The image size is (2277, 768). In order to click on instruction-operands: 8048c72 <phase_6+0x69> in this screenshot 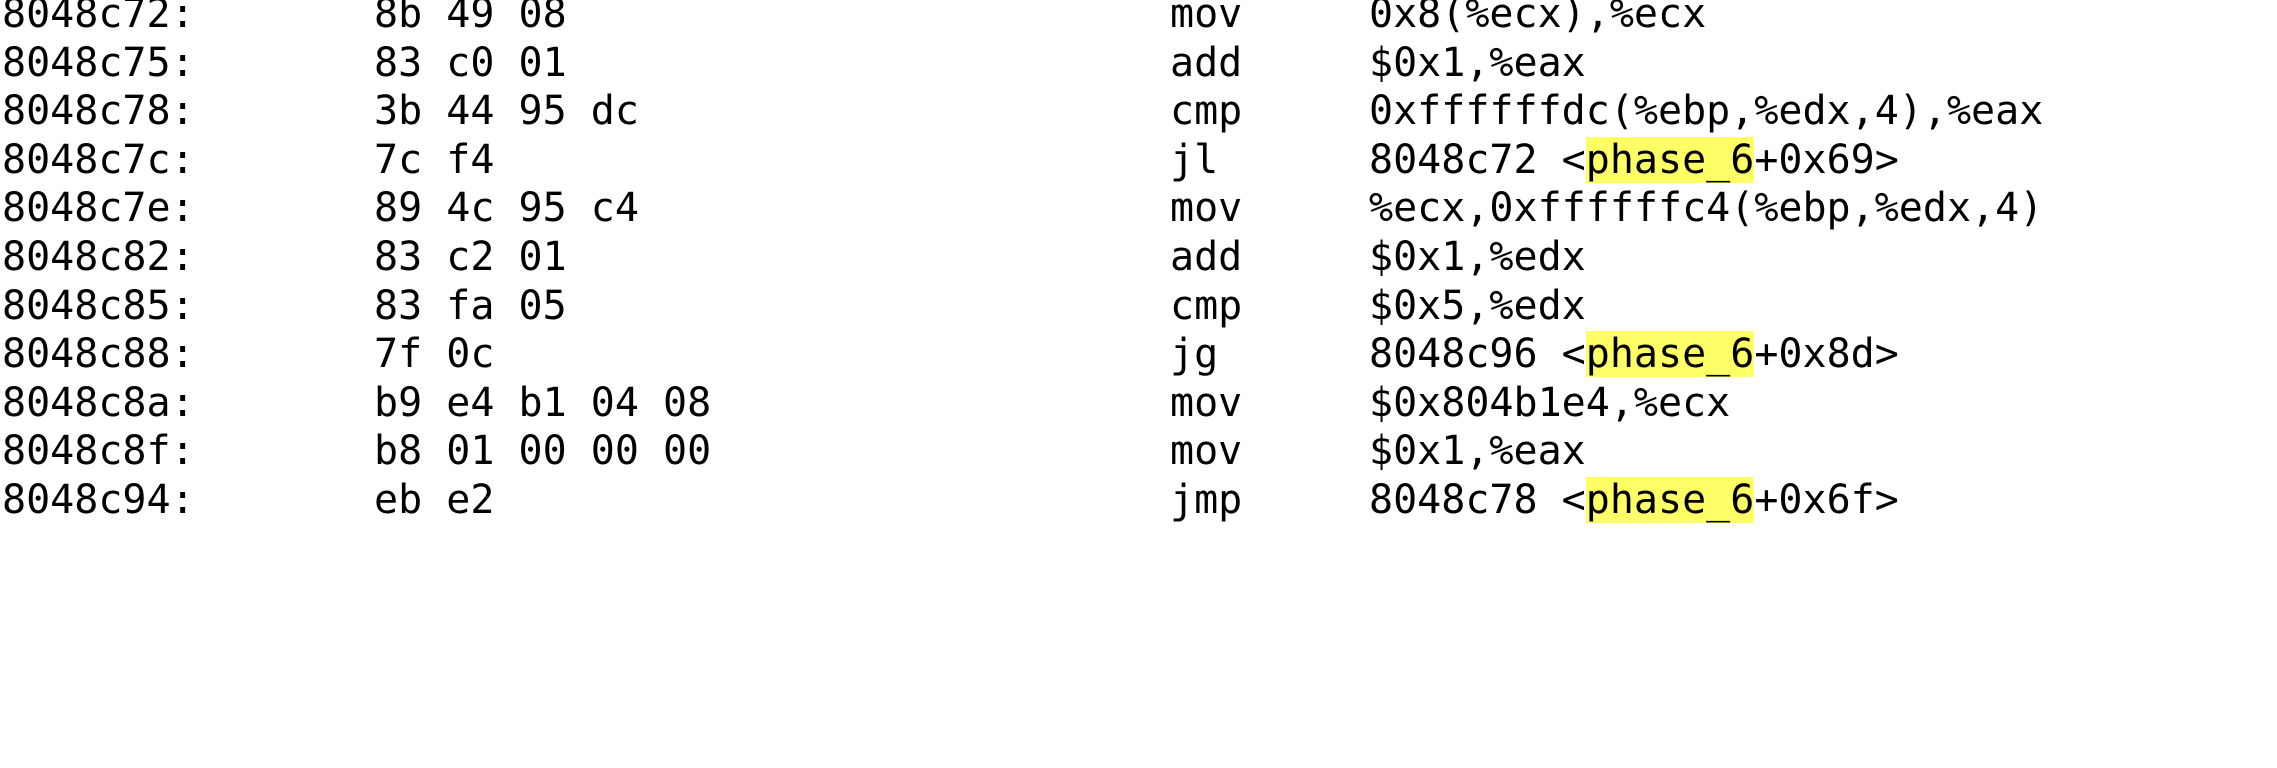, I will do `click(1634, 160)`.